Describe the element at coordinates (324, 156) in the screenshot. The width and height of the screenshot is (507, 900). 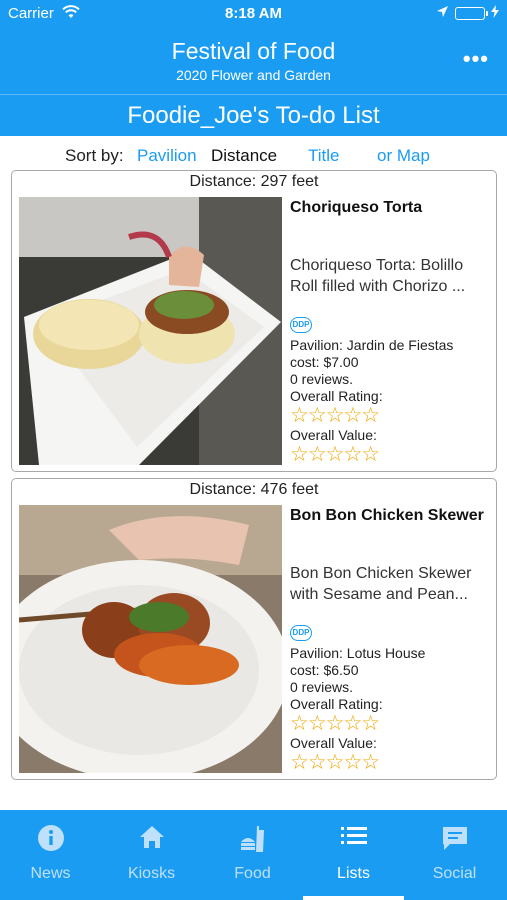
I see `sort-title-button: Title` at that location.